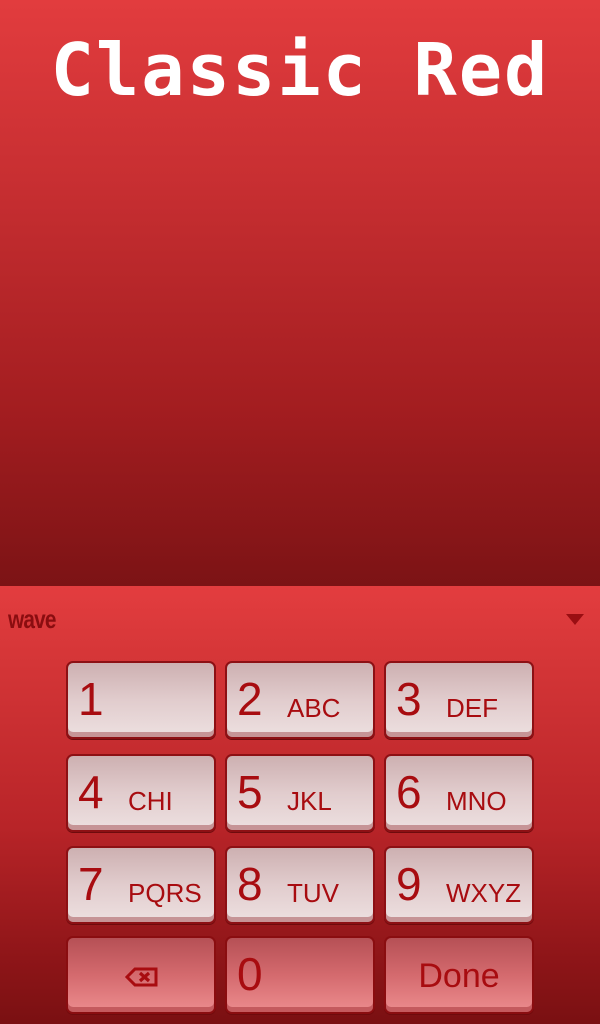  What do you see at coordinates (250, 974) in the screenshot?
I see `key-digit: 0` at bounding box center [250, 974].